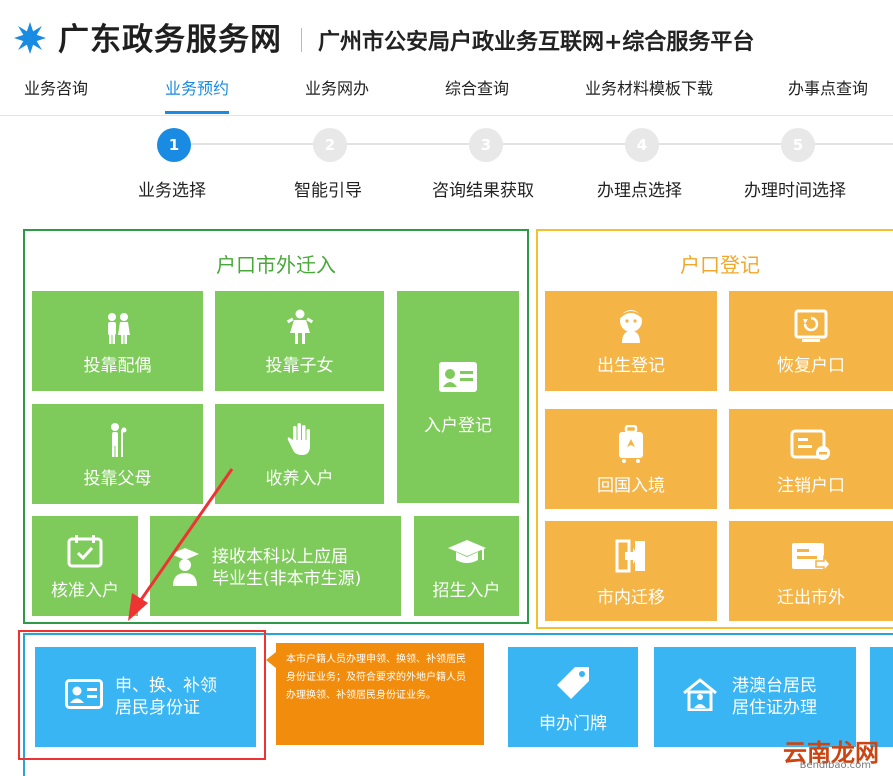  I want to click on tile-house-number-label: 申办门牌, so click(573, 724).